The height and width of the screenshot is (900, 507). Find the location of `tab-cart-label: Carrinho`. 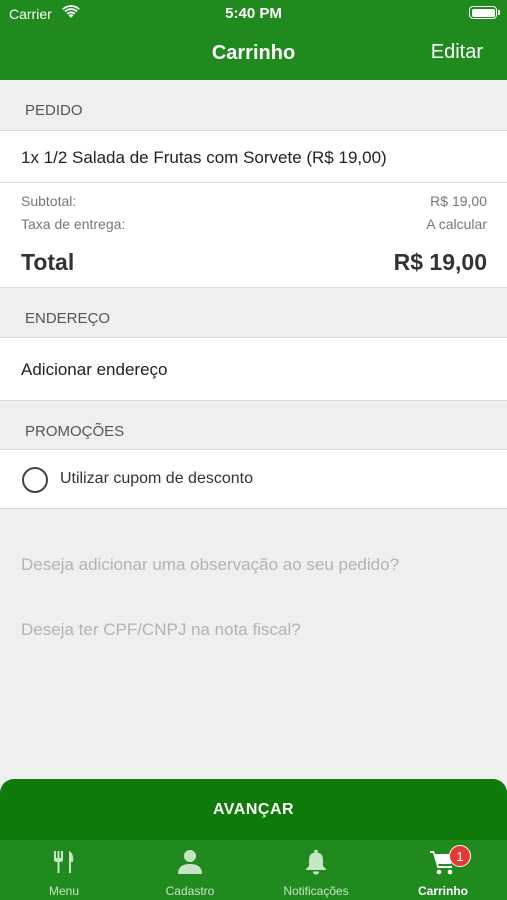

tab-cart-label: Carrinho is located at coordinates (442, 891).